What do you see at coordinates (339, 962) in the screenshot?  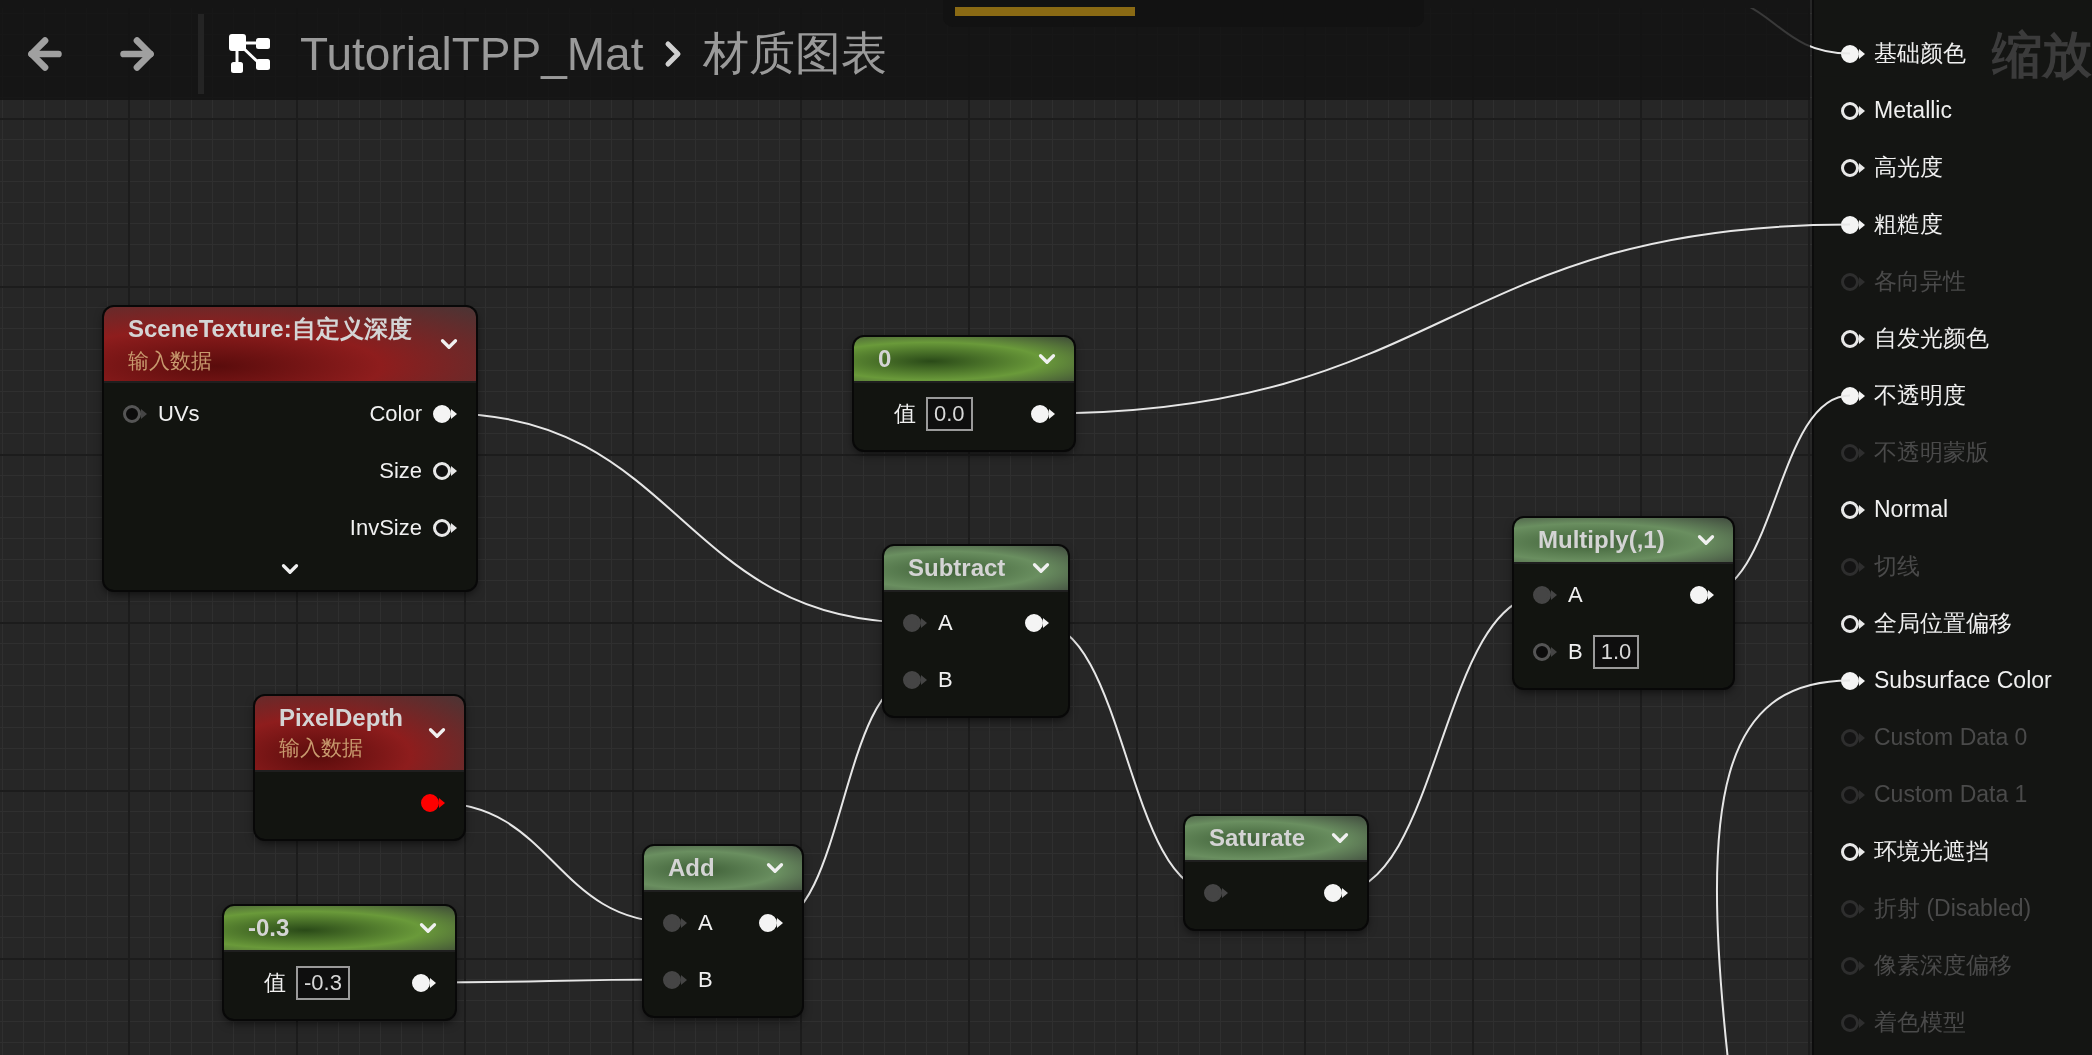 I see `graph-node: -0.3 值 -0.3` at bounding box center [339, 962].